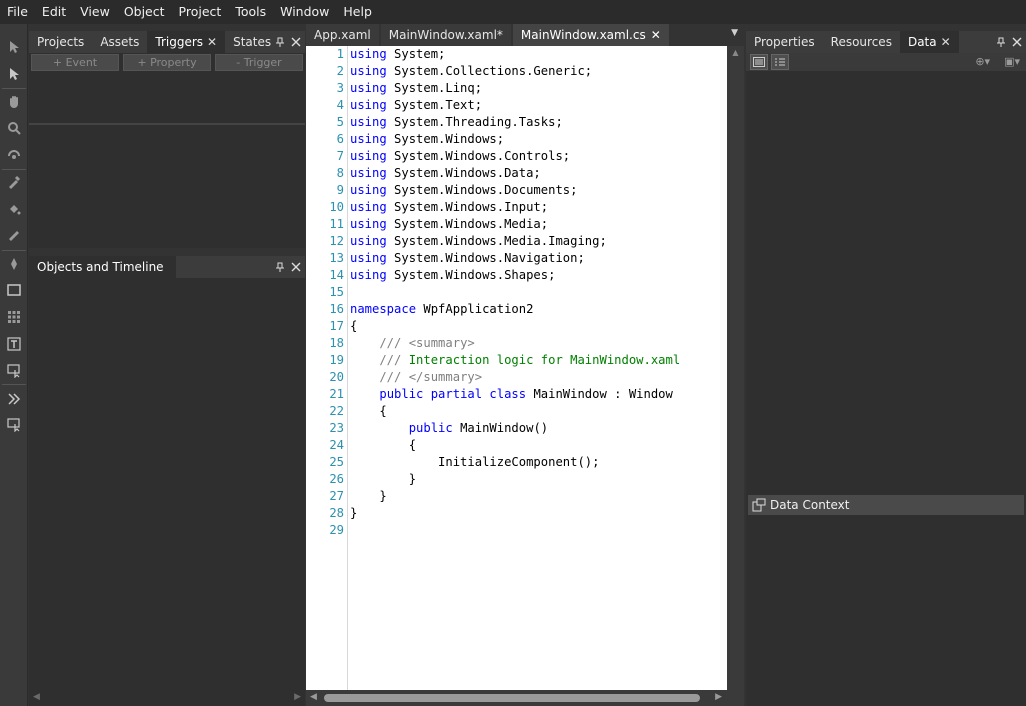 Image resolution: width=1026 pixels, height=706 pixels. Describe the element at coordinates (119, 42) in the screenshot. I see `tab-assets: Assets` at that location.